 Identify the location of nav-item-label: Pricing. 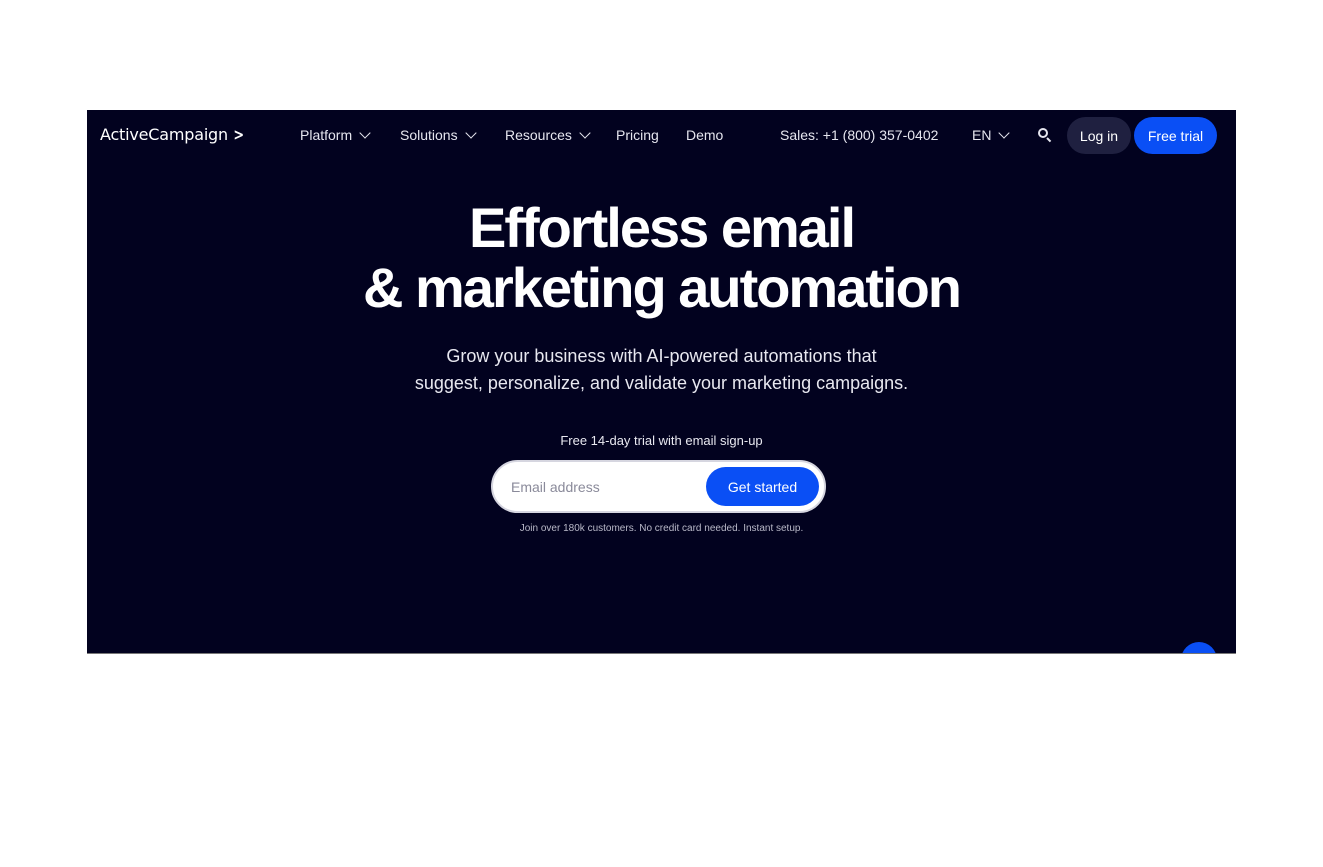
(637, 135).